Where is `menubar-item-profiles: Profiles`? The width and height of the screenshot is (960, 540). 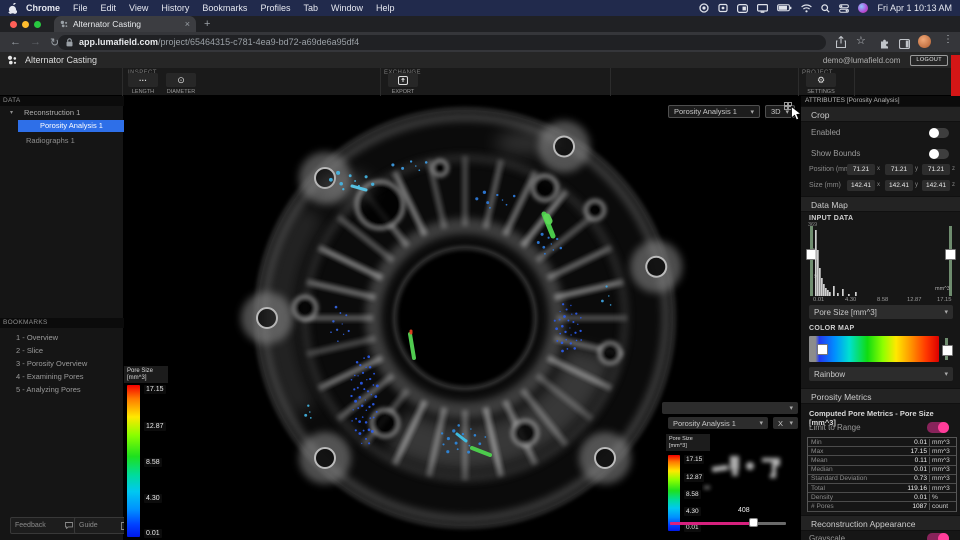
menubar-item-profiles: Profiles is located at coordinates (275, 8).